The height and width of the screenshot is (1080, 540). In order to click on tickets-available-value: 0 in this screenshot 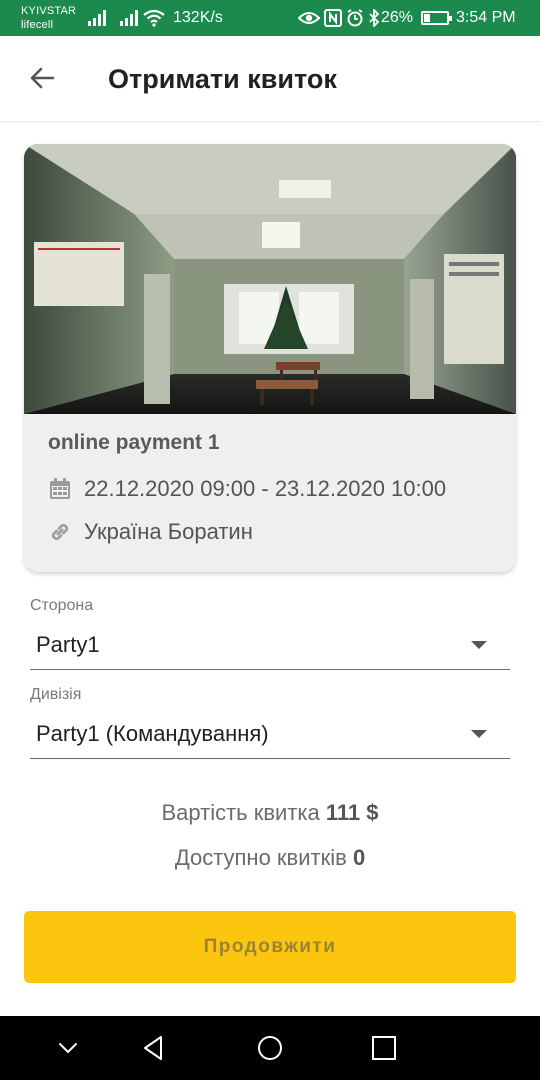, I will do `click(359, 857)`.